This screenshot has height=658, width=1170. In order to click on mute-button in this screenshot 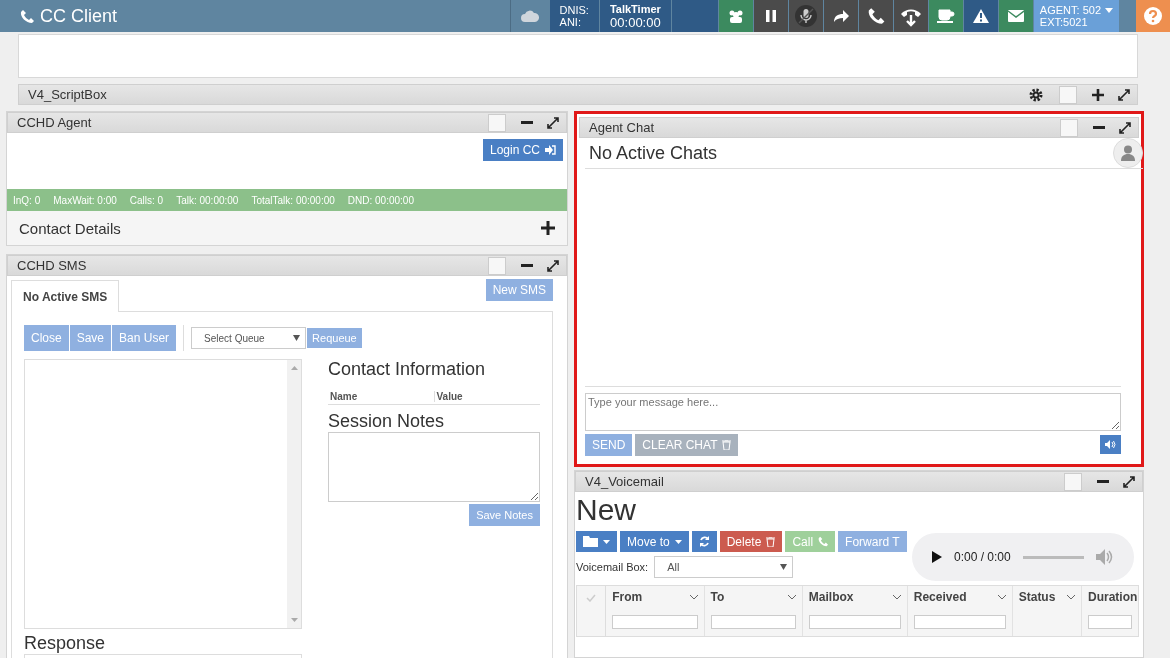, I will do `click(805, 16)`.